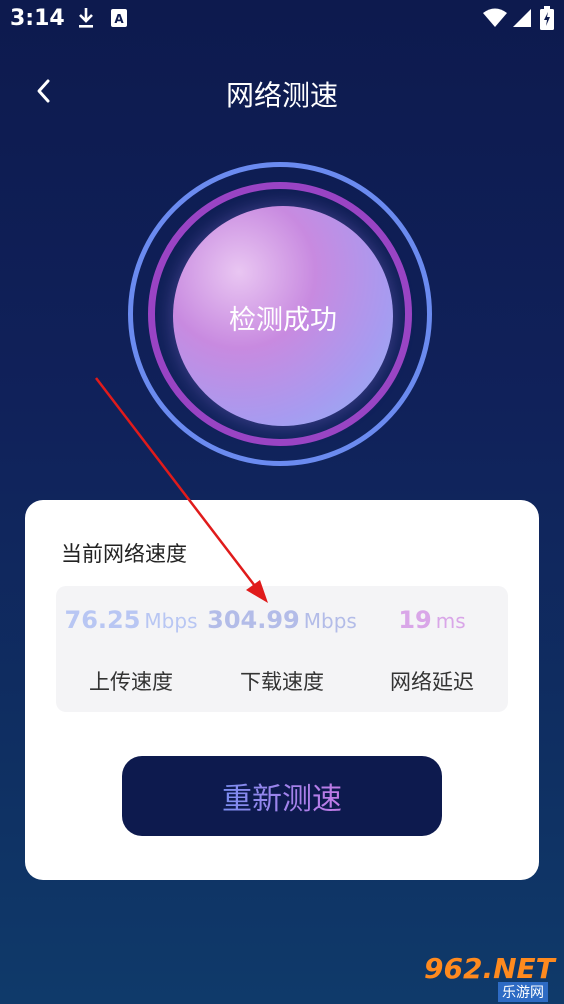 The image size is (564, 1004). I want to click on svg-text: A, so click(119, 19).